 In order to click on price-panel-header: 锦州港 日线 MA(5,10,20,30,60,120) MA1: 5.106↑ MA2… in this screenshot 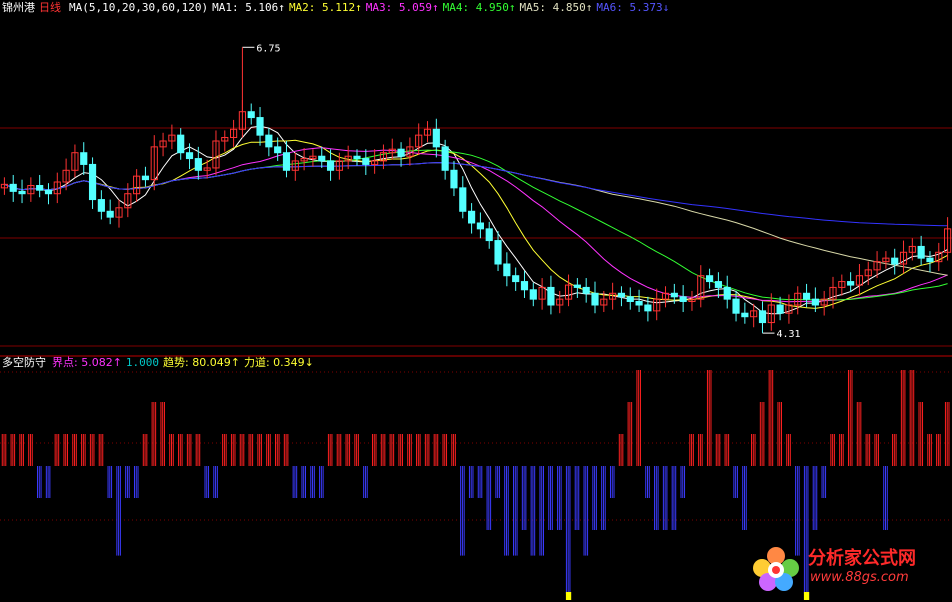, I will do `click(337, 8)`.